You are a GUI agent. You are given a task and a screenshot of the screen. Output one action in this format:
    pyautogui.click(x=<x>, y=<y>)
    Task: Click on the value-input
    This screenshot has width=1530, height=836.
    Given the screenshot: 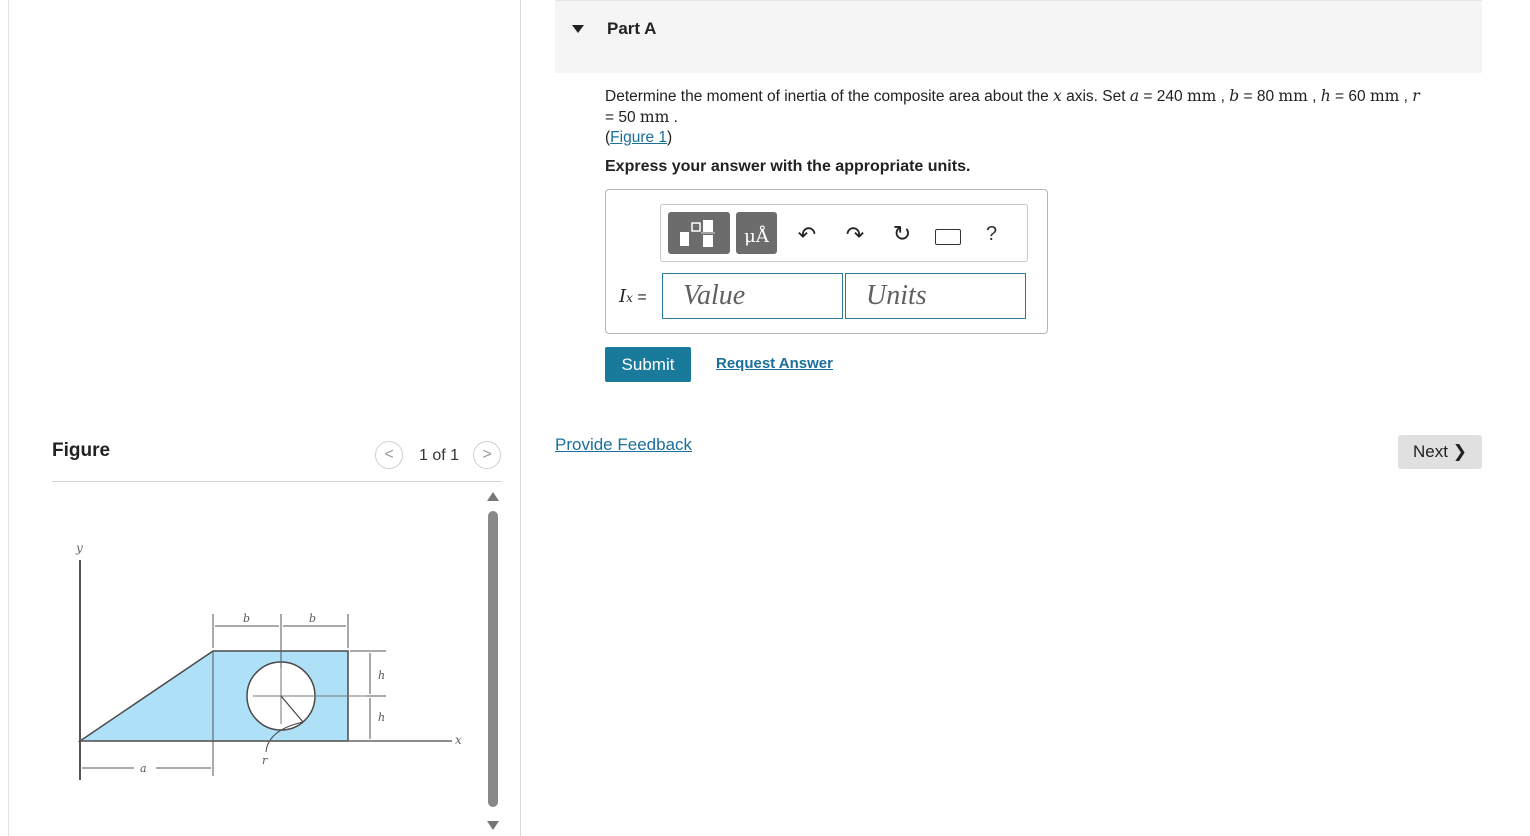 What is the action you would take?
    pyautogui.click(x=752, y=296)
    